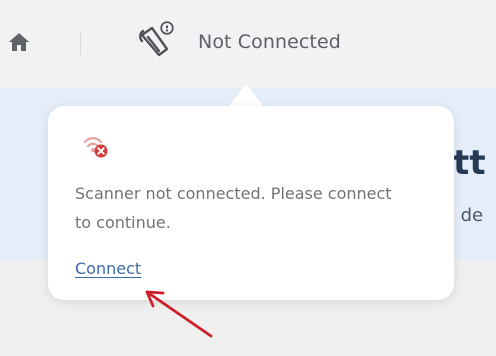  What do you see at coordinates (80, 43) in the screenshot?
I see `header-divider` at bounding box center [80, 43].